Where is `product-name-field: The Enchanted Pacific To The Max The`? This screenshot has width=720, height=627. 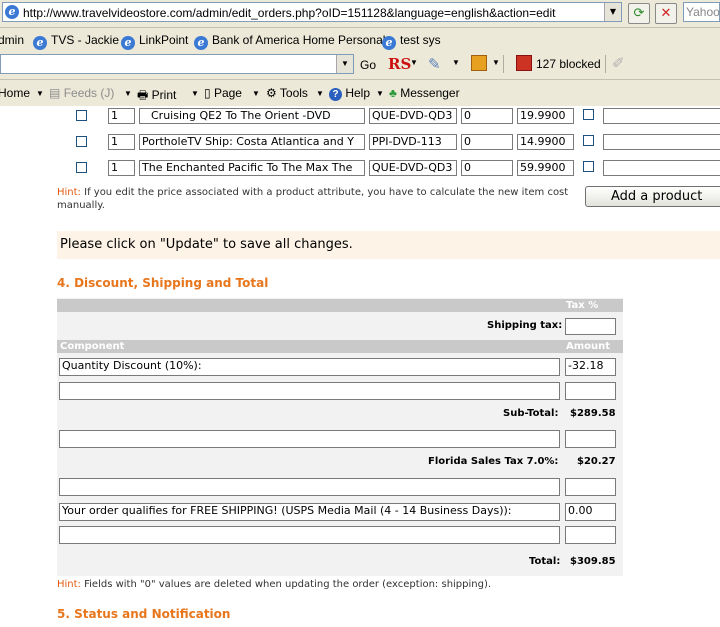 product-name-field: The Enchanted Pacific To The Max The is located at coordinates (252, 168).